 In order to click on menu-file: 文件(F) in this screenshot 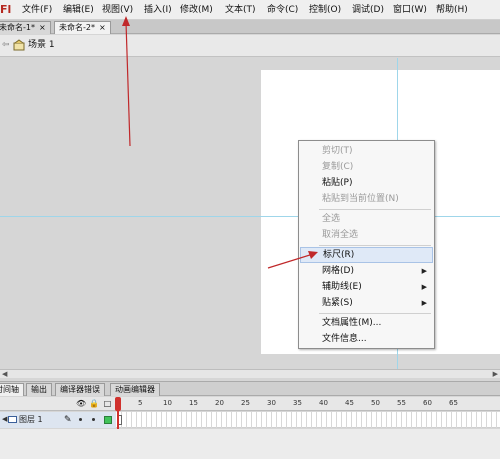, I will do `click(37, 10)`.